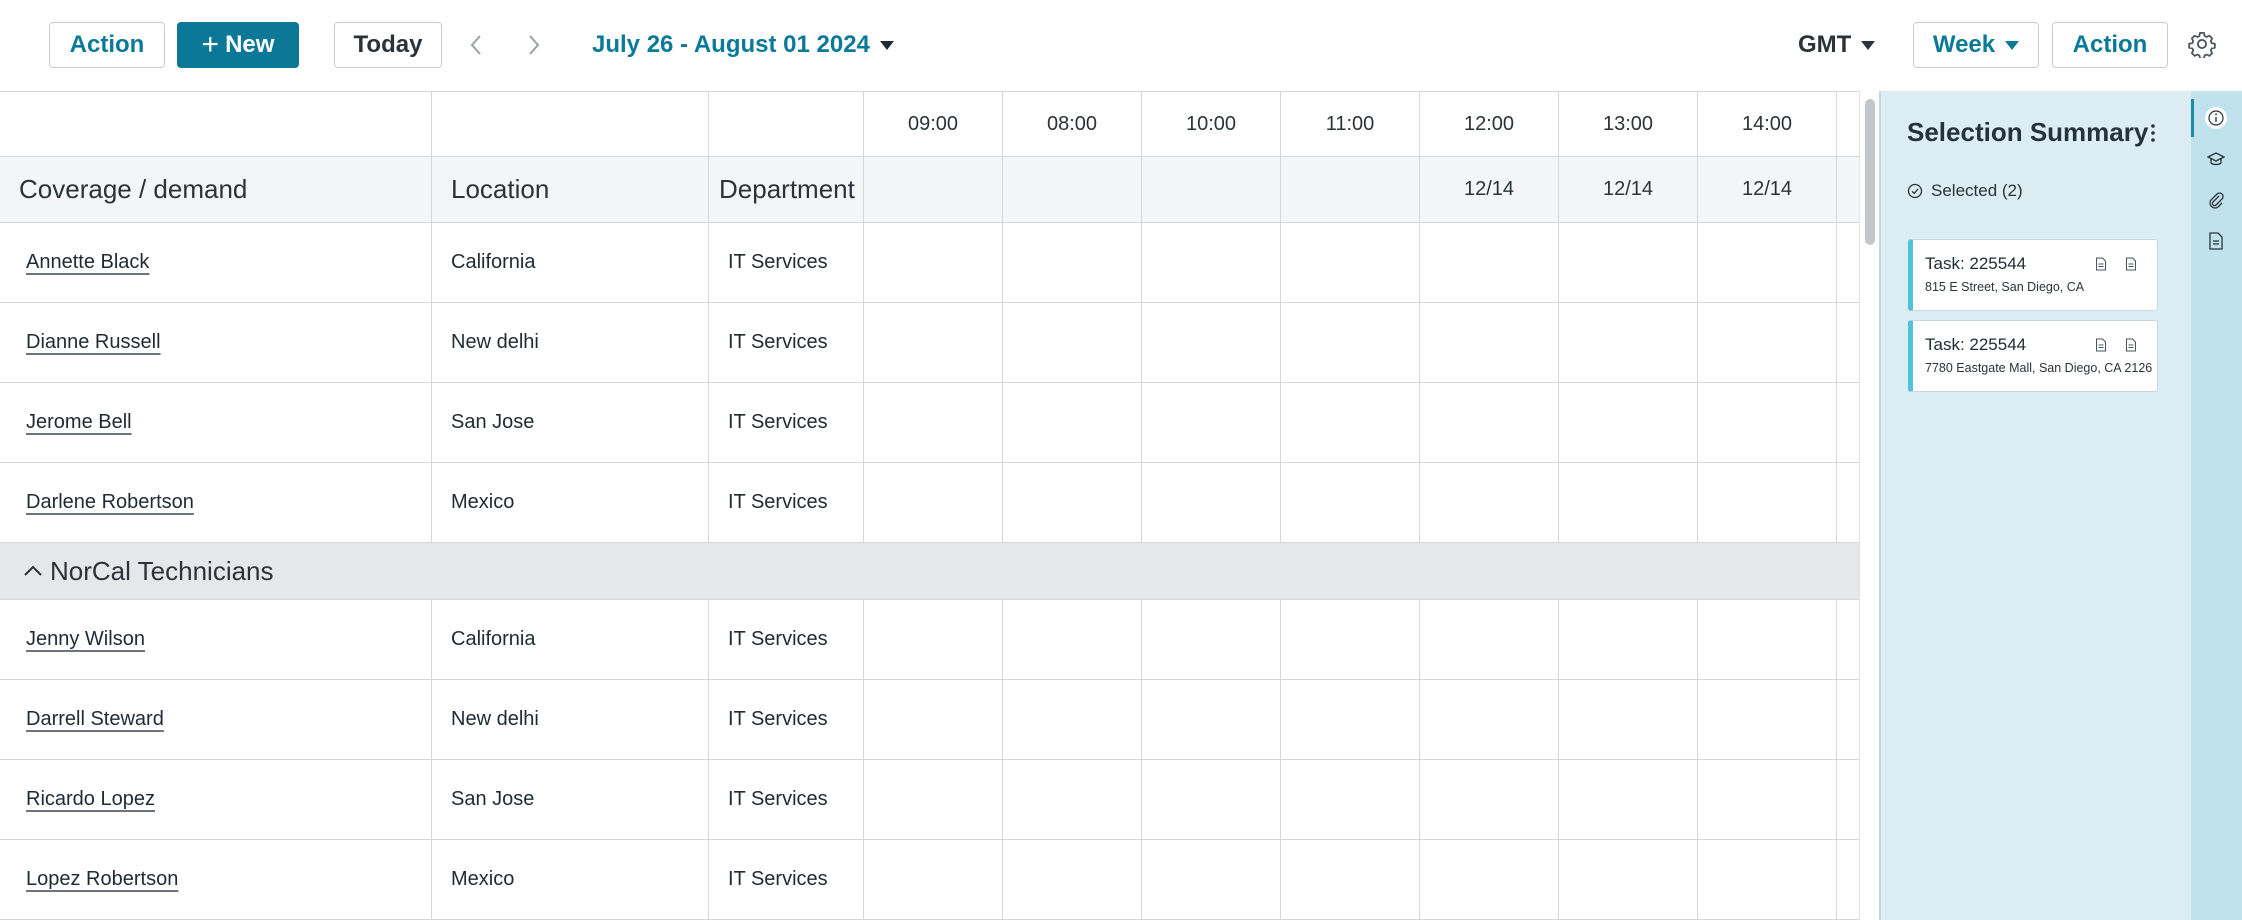 The image size is (2242, 920). I want to click on resource-name-link: Jenny Wilson, so click(216, 639).